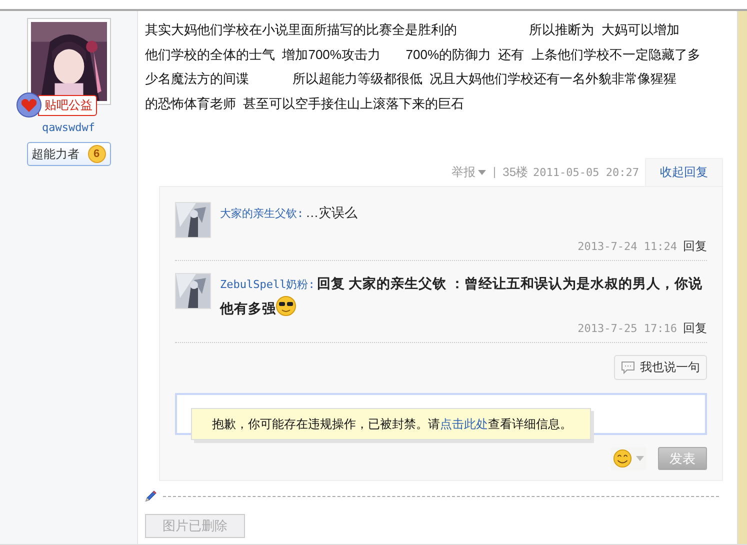 This screenshot has height=545, width=747. What do you see at coordinates (462, 296) in the screenshot?
I see `reply-text: ZebulSpell奶粉:回复 大家的亲生父钦 ：曾经让五和误认为是水叔的男人，你说他有多强` at bounding box center [462, 296].